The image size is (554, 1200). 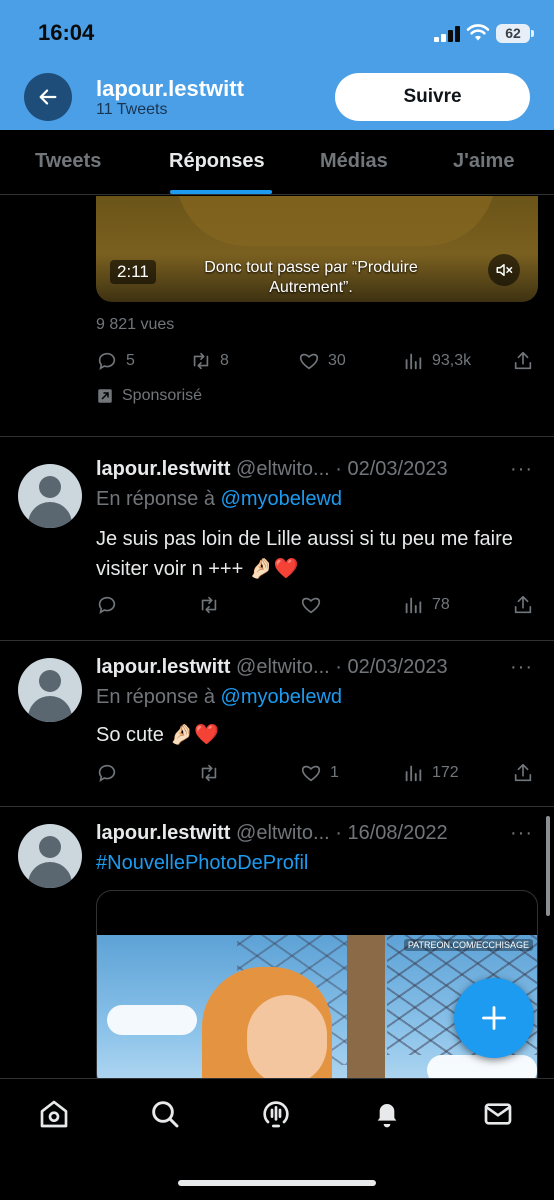 I want to click on tweet-header: lapour.lestwitt @eltwito... · 16/08/2022, so click(x=272, y=833).